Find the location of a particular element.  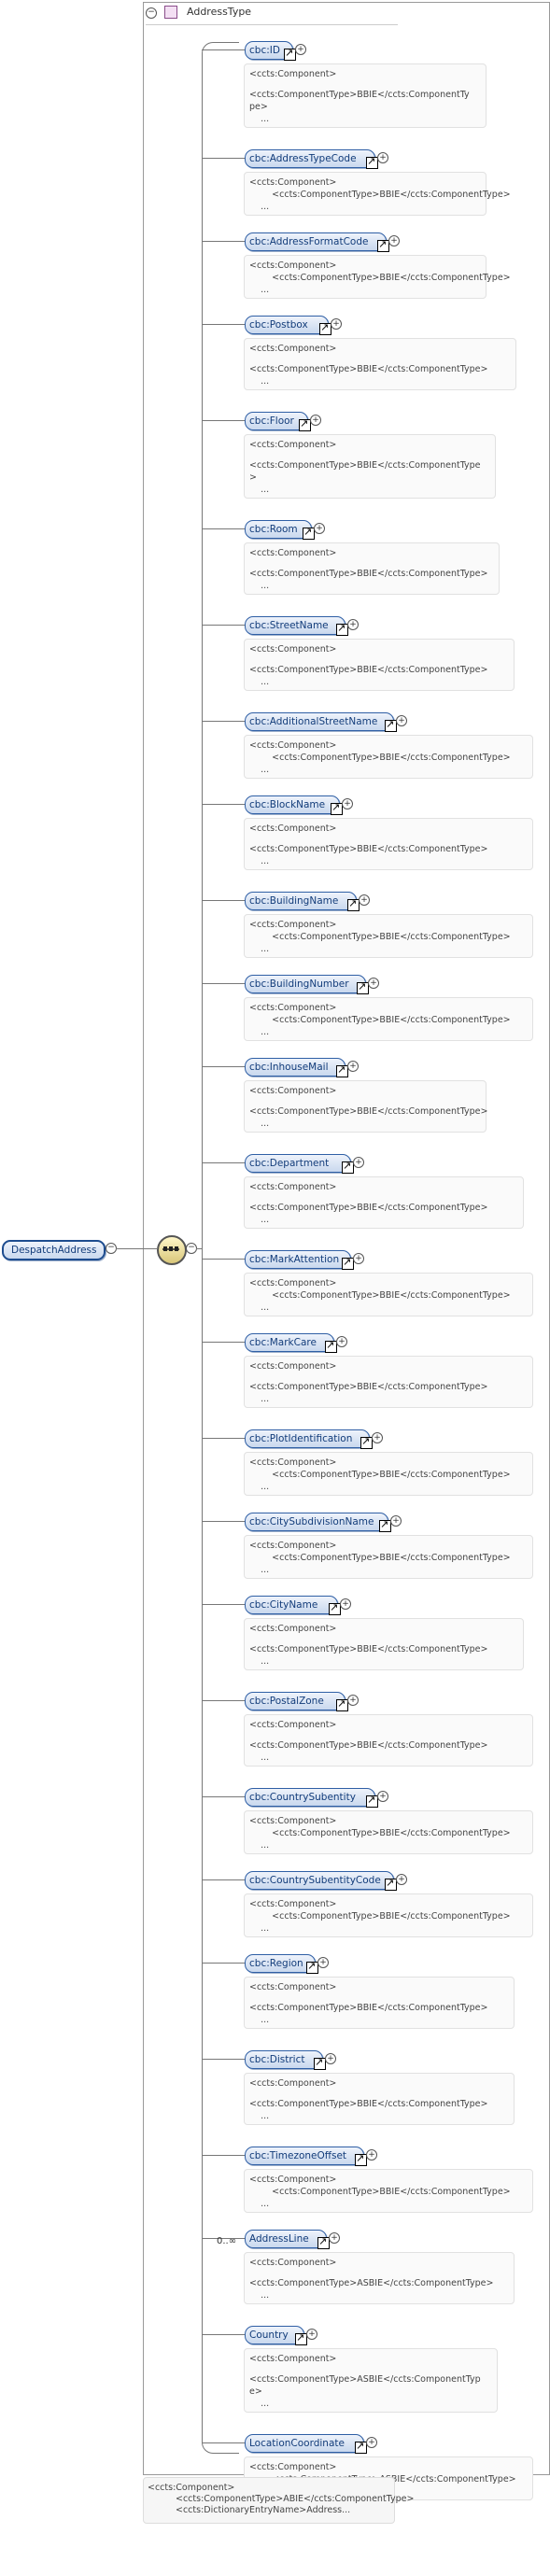

element-pill: cbc:CitySubdivisionName is located at coordinates (316, 1522).